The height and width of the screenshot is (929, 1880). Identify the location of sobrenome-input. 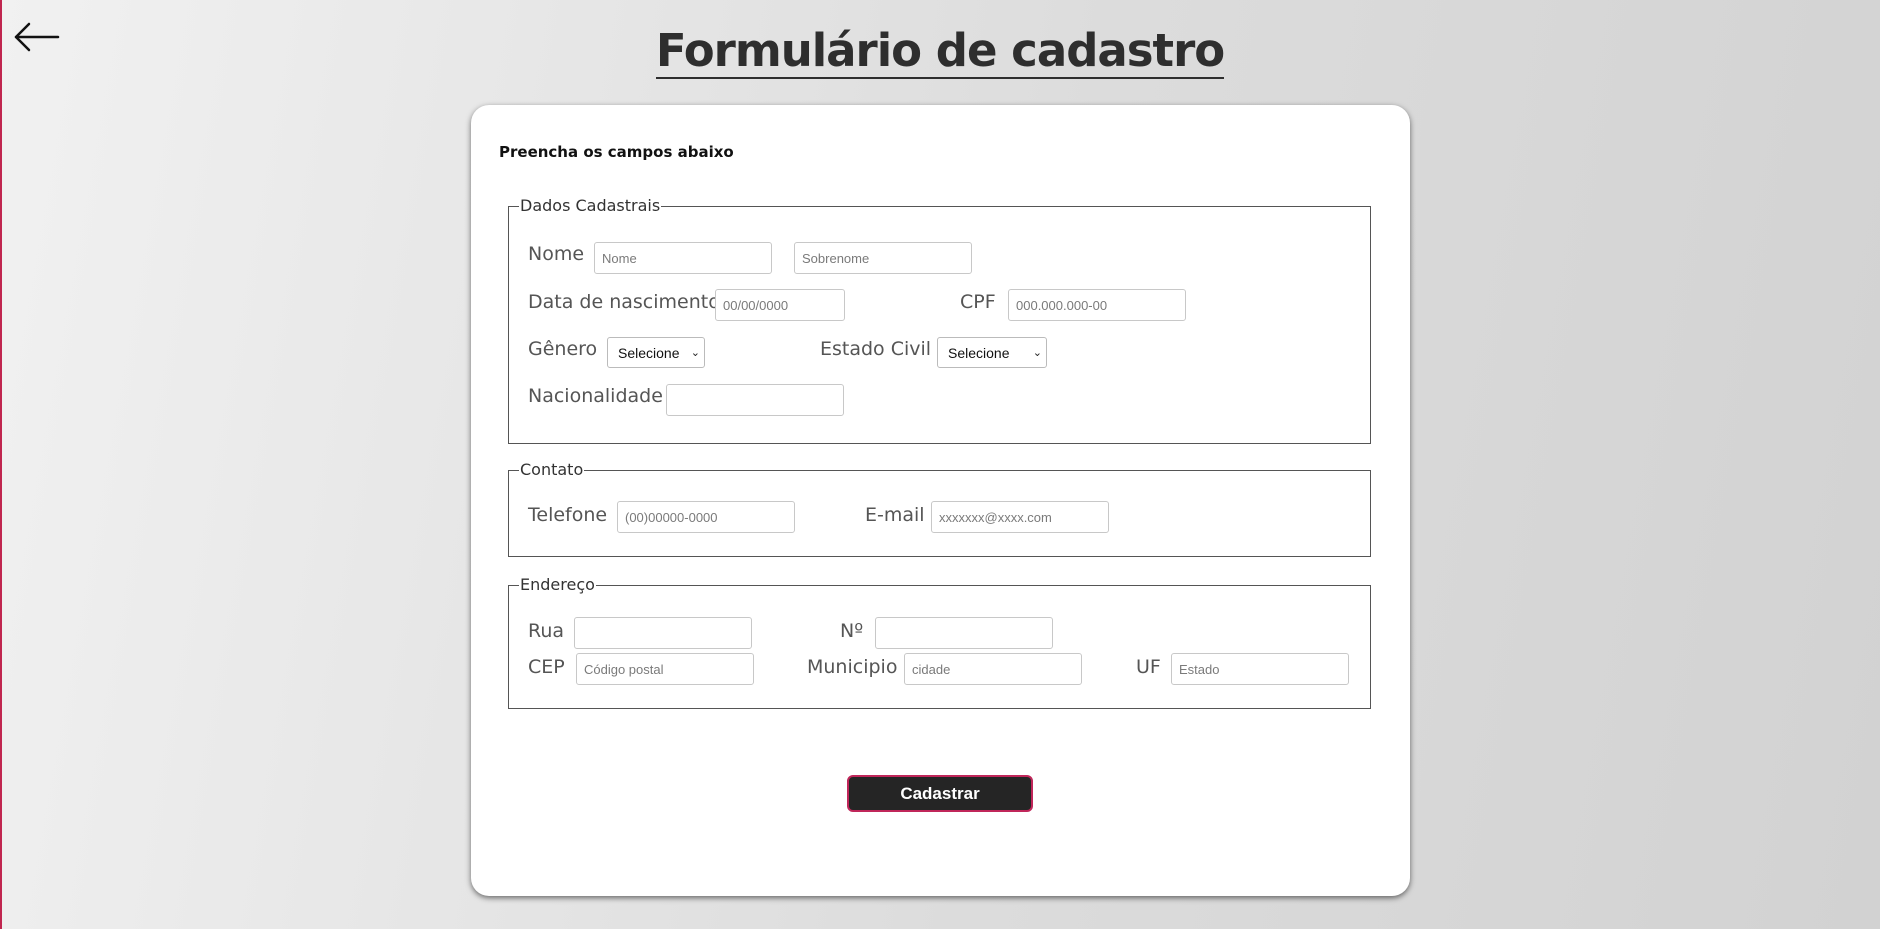
(883, 258).